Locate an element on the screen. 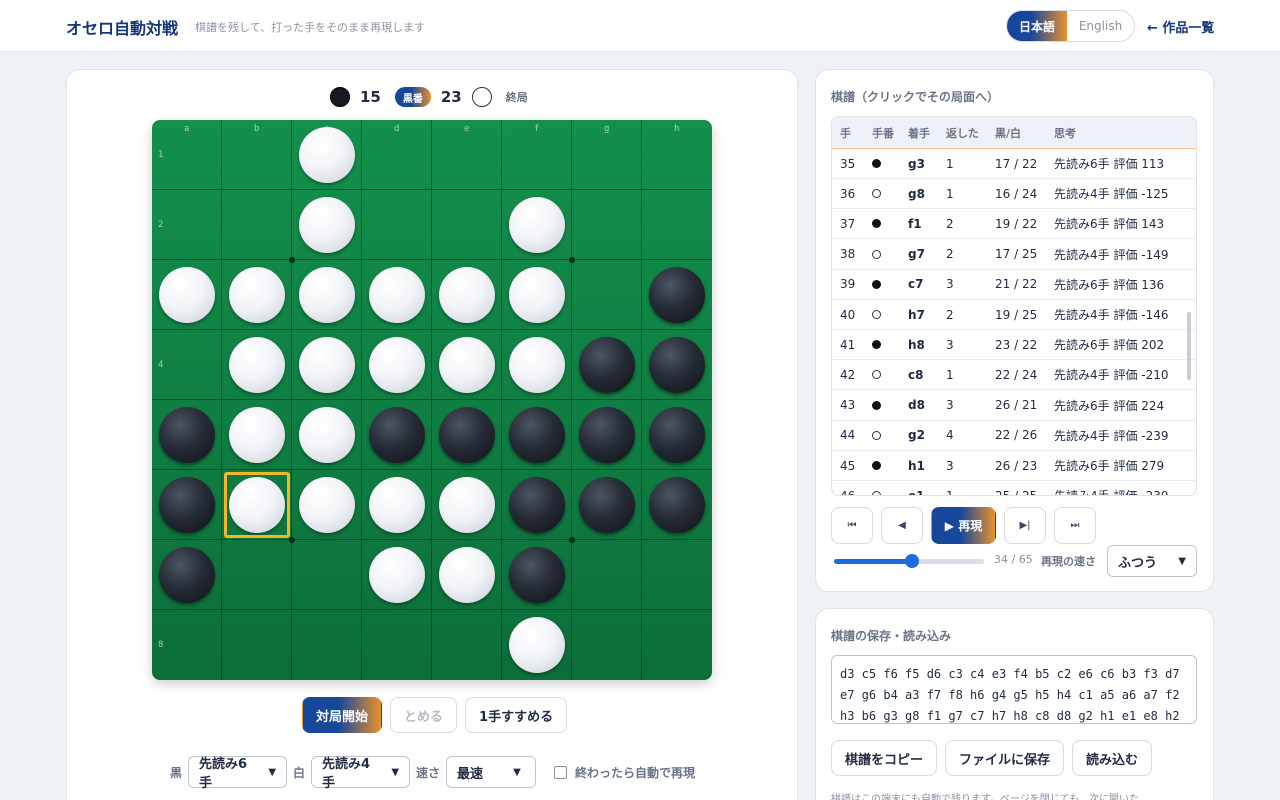 The width and height of the screenshot is (1280, 800). kifu-row: 45 h1 3 26 / 23 先読み6手 評価 279 is located at coordinates (1014, 466).